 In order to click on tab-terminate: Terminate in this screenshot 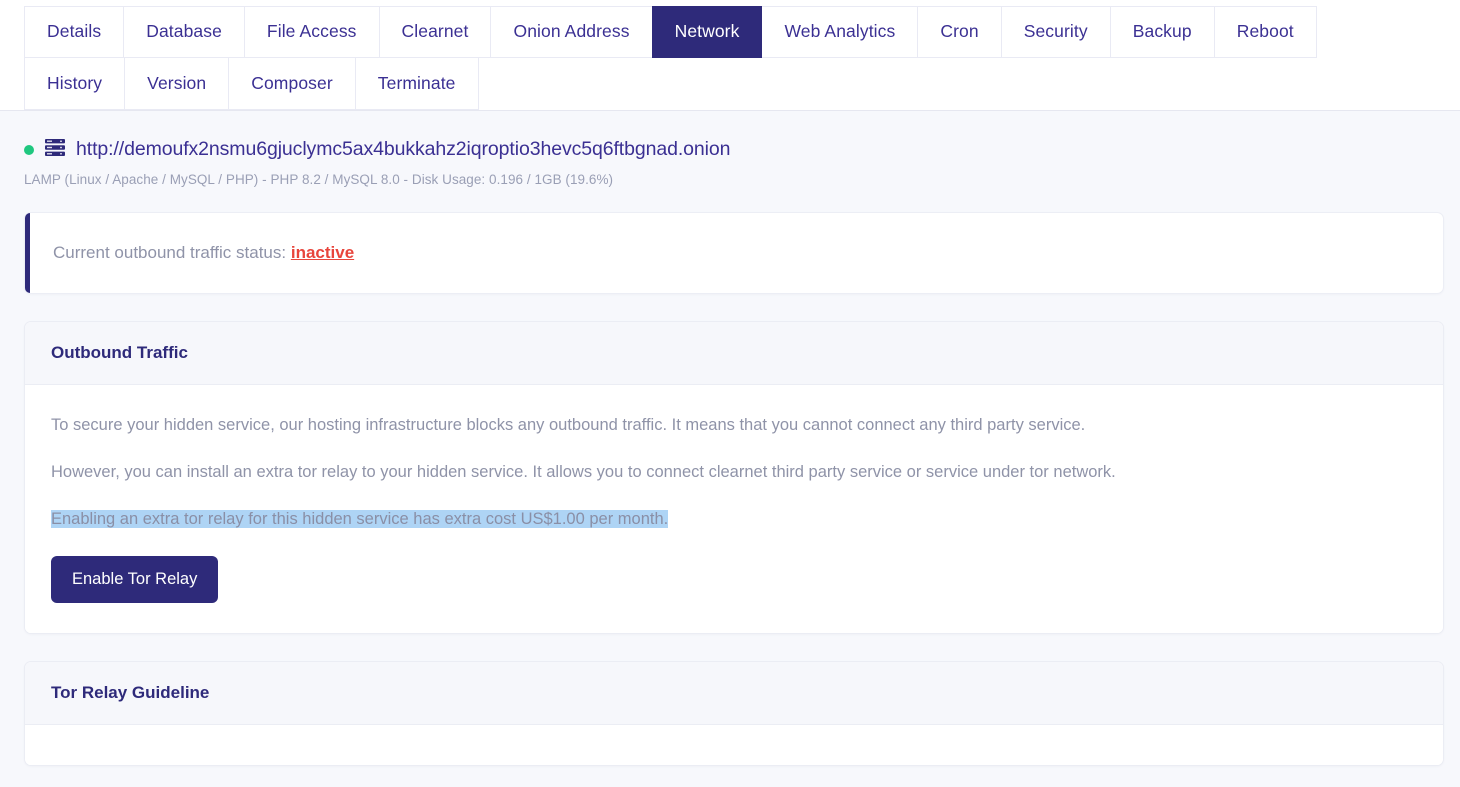, I will do `click(416, 84)`.